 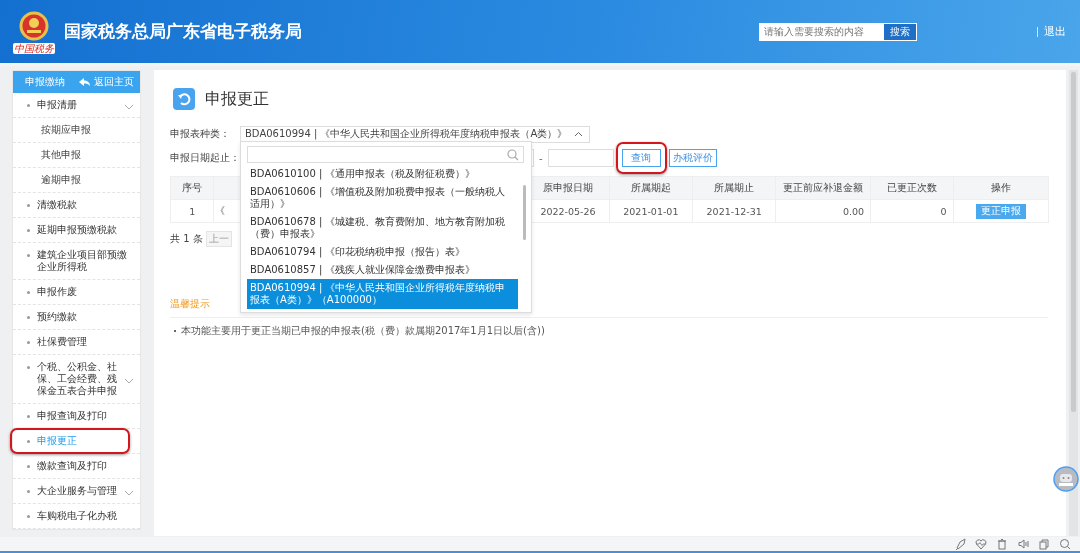 I want to click on dropdown-search-field, so click(x=385, y=154).